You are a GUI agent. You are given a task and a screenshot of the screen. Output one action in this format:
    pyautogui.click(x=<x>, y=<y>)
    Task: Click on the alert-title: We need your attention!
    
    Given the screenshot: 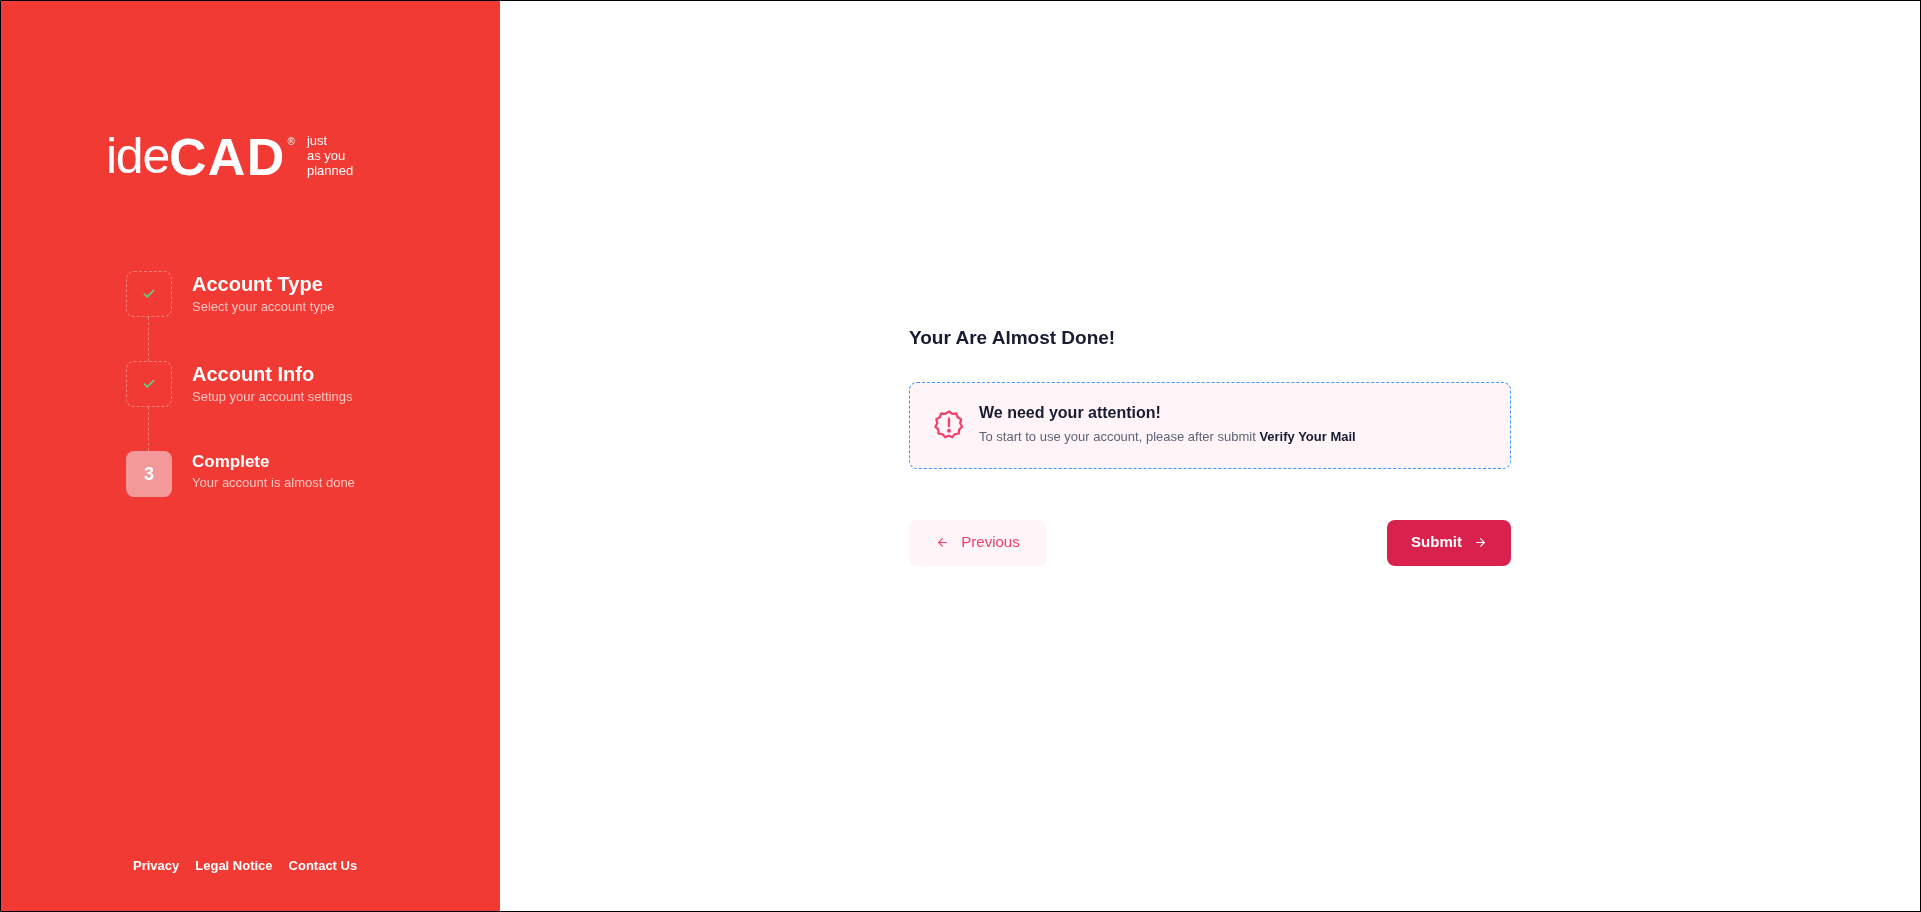 What is the action you would take?
    pyautogui.click(x=1070, y=413)
    